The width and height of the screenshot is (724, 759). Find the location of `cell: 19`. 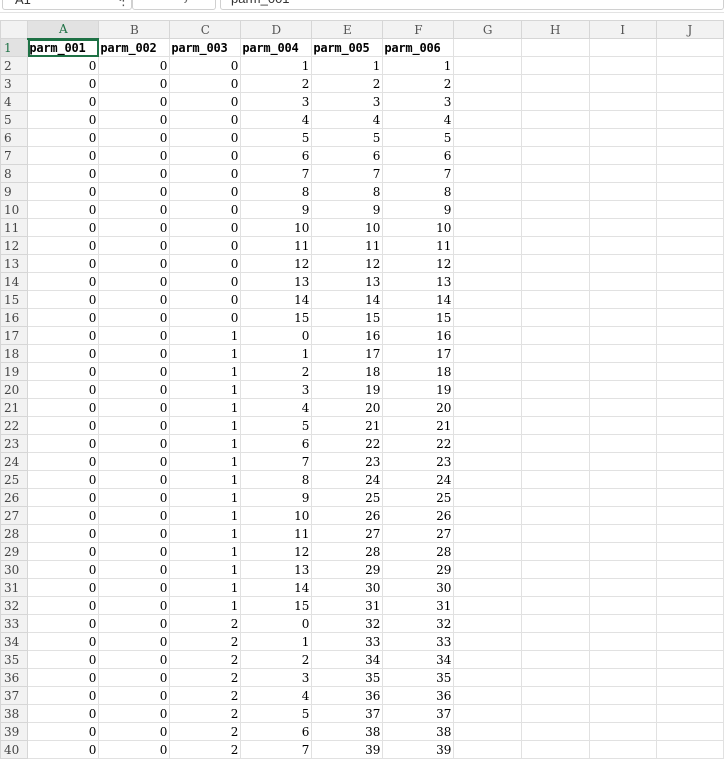

cell: 19 is located at coordinates (418, 389).